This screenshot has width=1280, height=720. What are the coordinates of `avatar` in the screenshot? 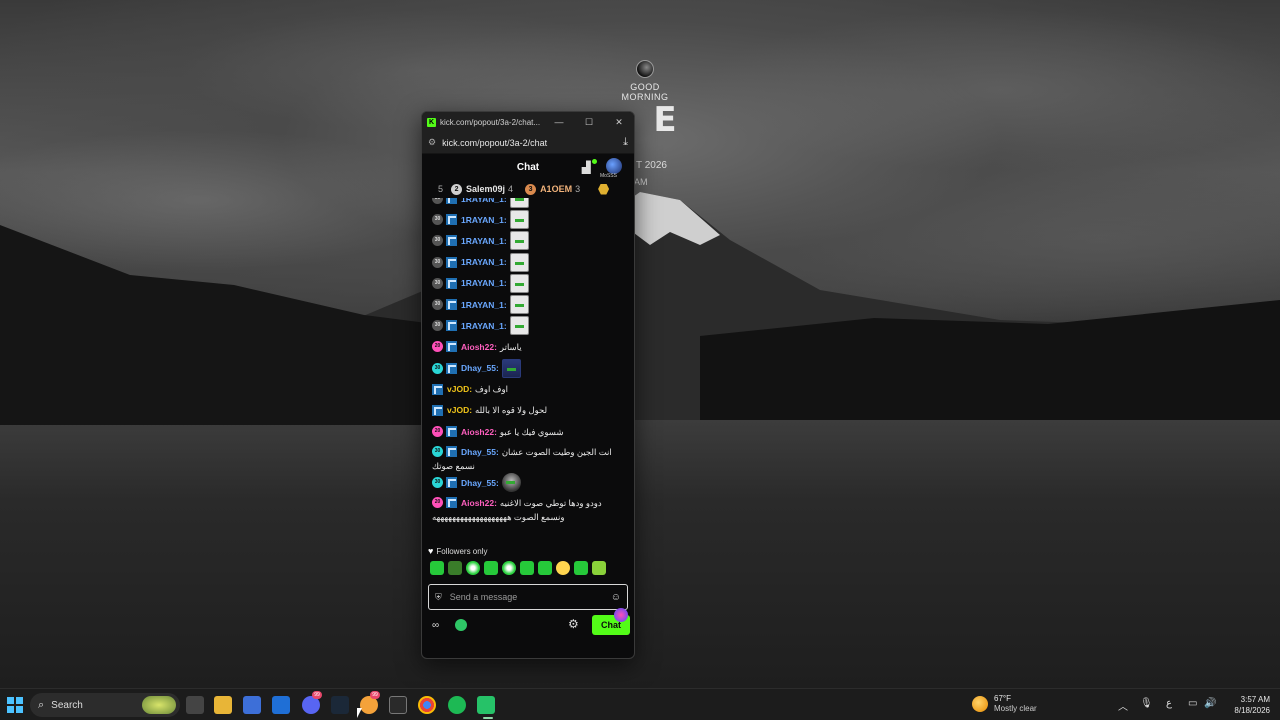 It's located at (614, 166).